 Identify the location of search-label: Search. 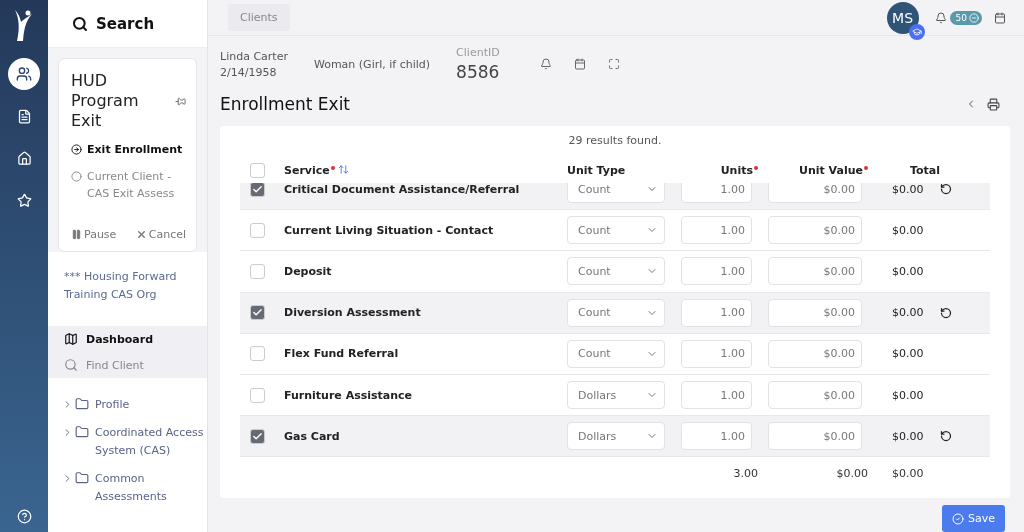
(125, 23).